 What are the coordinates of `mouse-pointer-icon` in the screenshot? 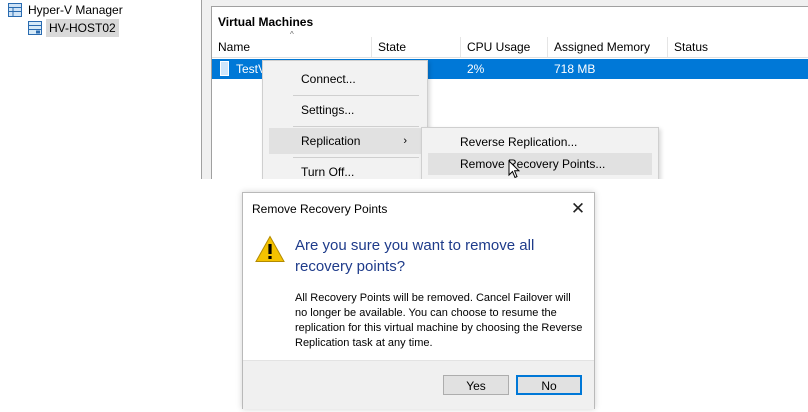 It's located at (514, 169).